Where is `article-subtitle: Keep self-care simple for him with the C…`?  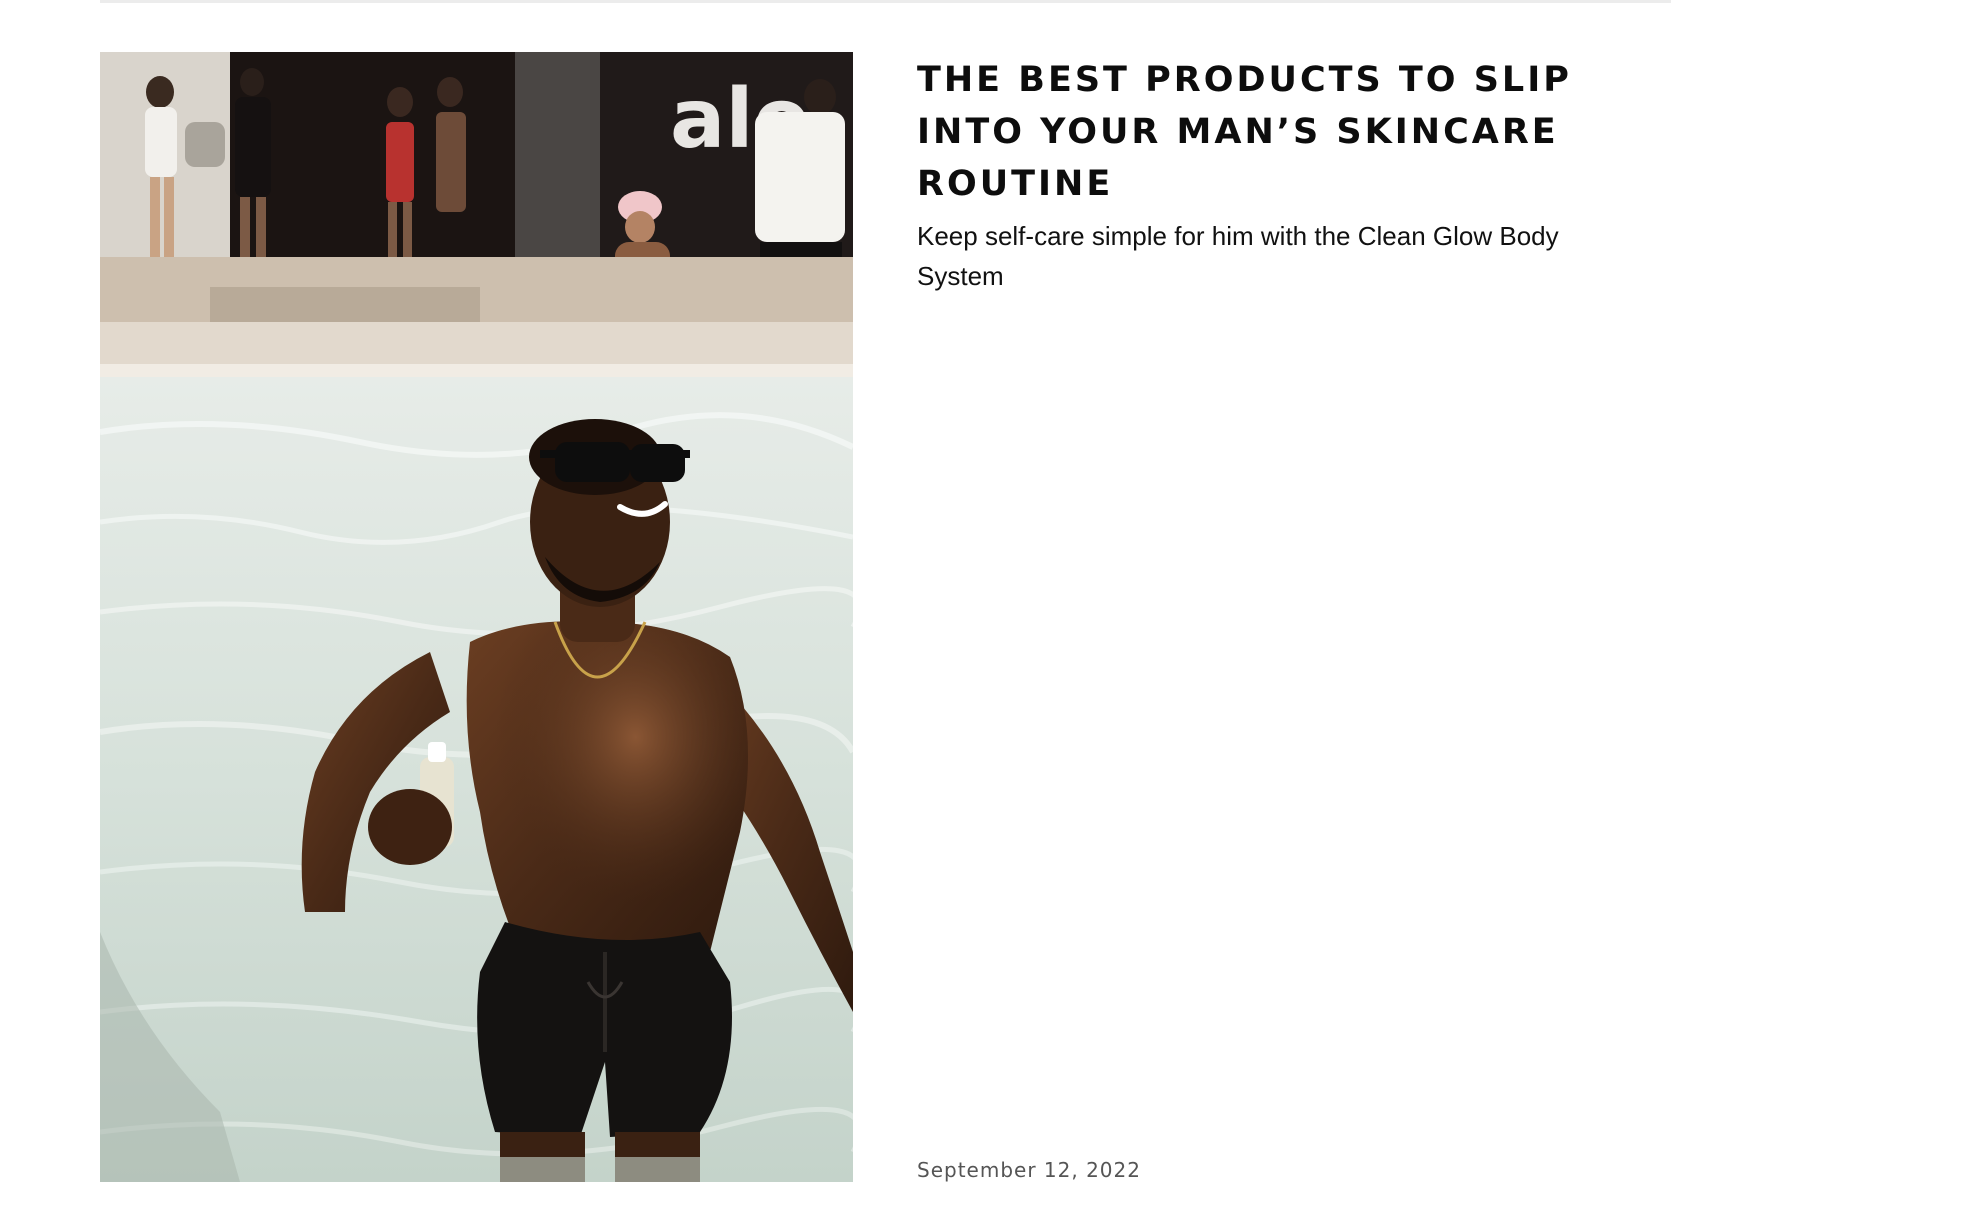
article-subtitle: Keep self-care simple for him with the C… is located at coordinates (1238, 256).